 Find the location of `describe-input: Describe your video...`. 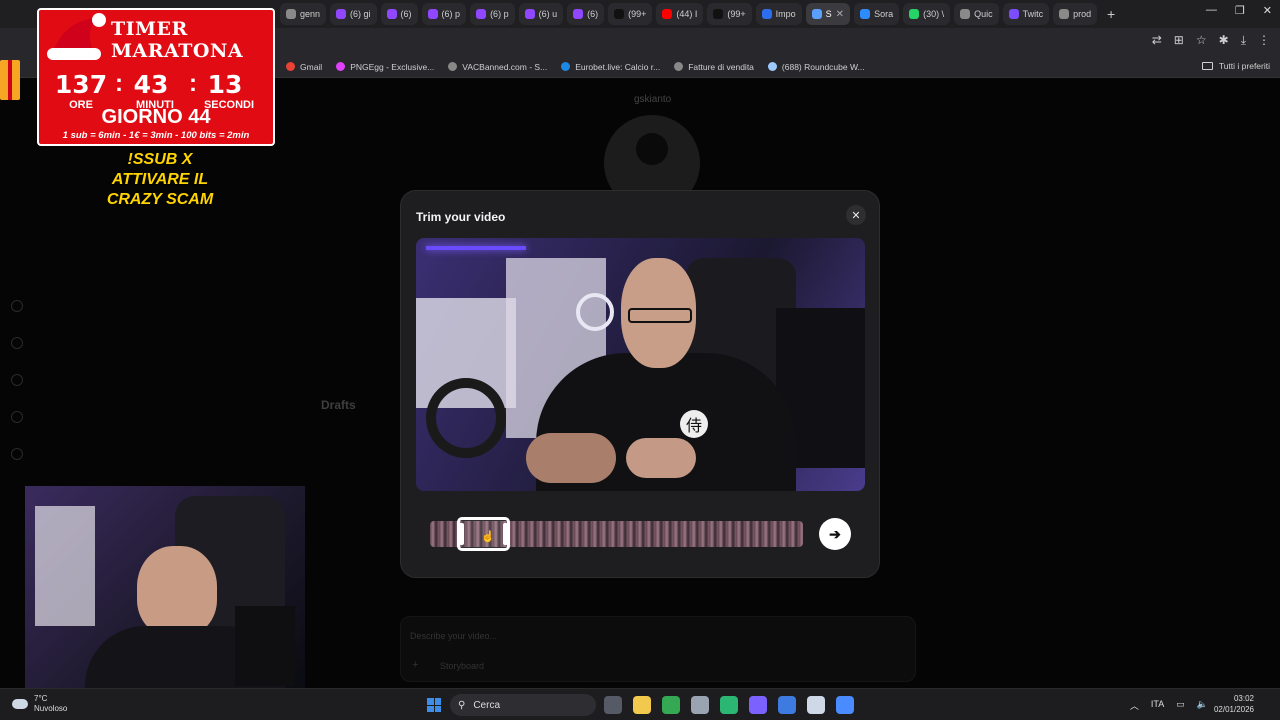

describe-input: Describe your video... is located at coordinates (453, 636).